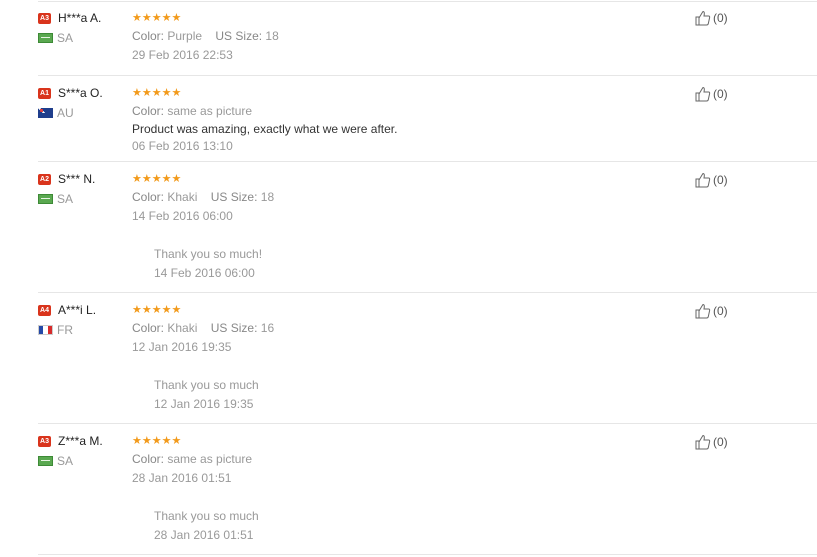 Image resolution: width=817 pixels, height=557 pixels. Describe the element at coordinates (182, 478) in the screenshot. I see `review-date: 28 Jan 2016 01:51` at that location.